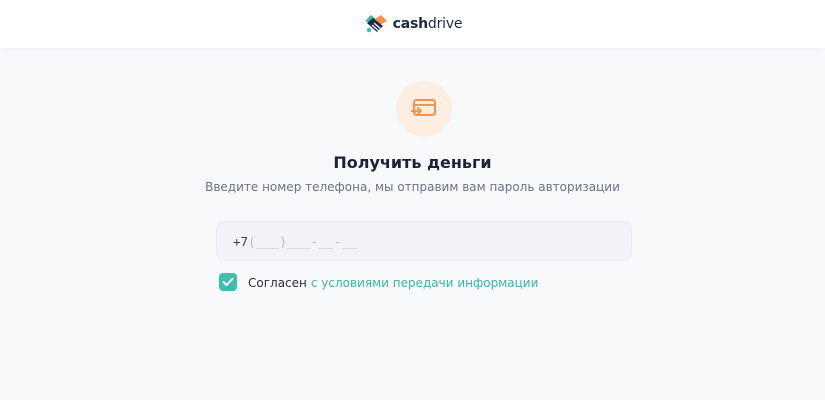 This screenshot has height=400, width=825. What do you see at coordinates (241, 241) in the screenshot?
I see `phone-prefix: +7` at bounding box center [241, 241].